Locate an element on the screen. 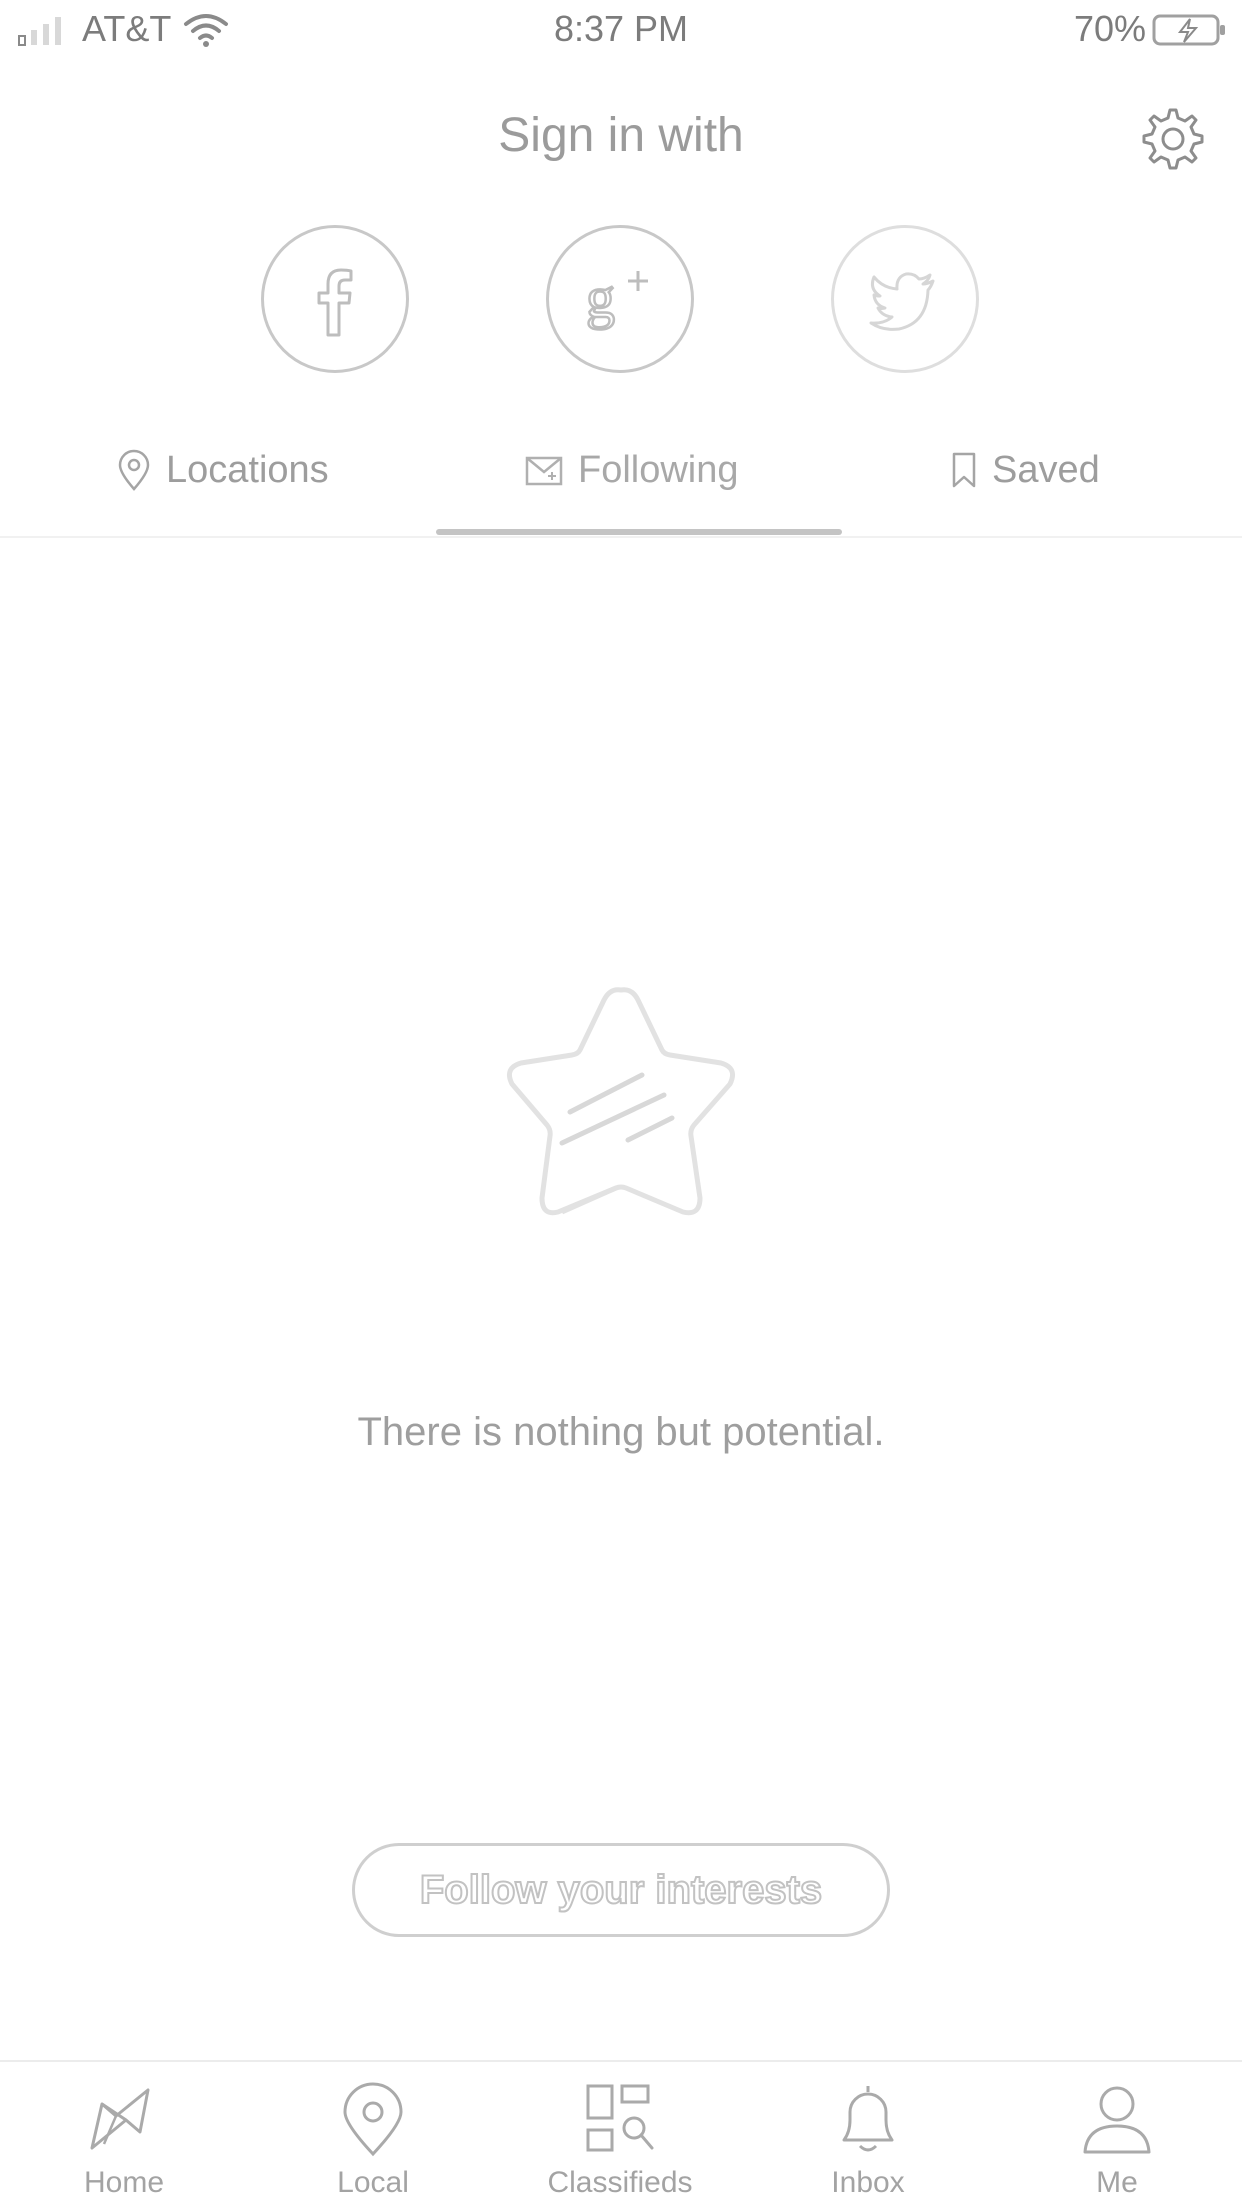  status-time: 8:37 PM is located at coordinates (621, 28).